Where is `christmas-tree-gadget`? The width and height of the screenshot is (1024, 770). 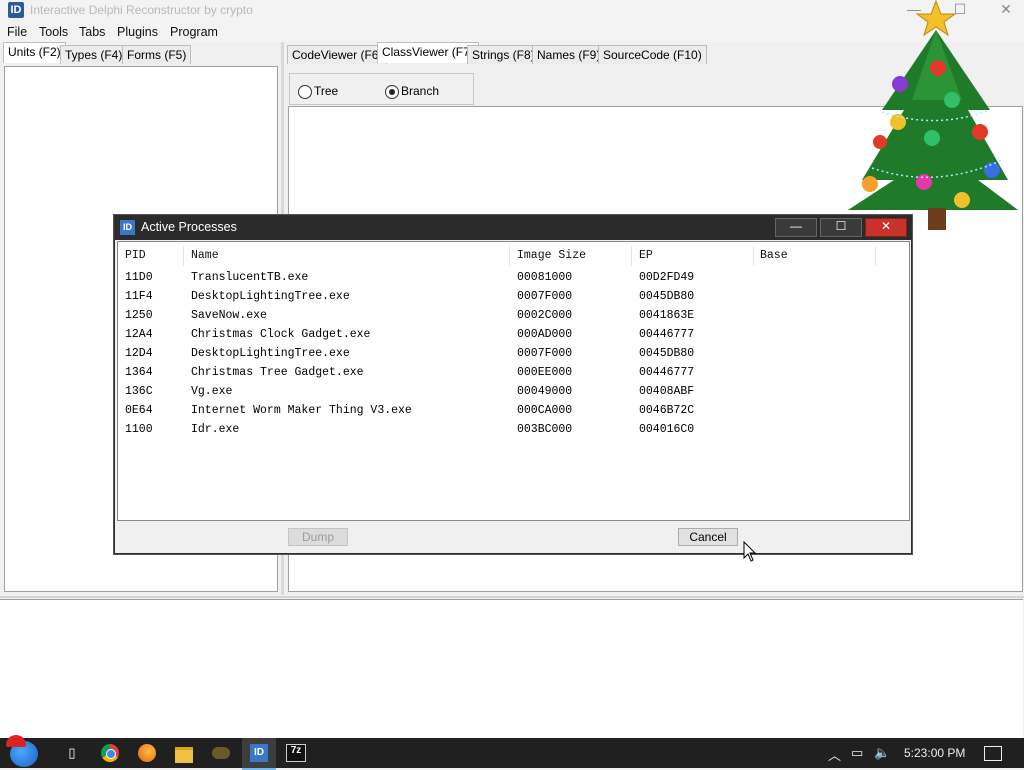
christmas-tree-gadget is located at coordinates (932, 119).